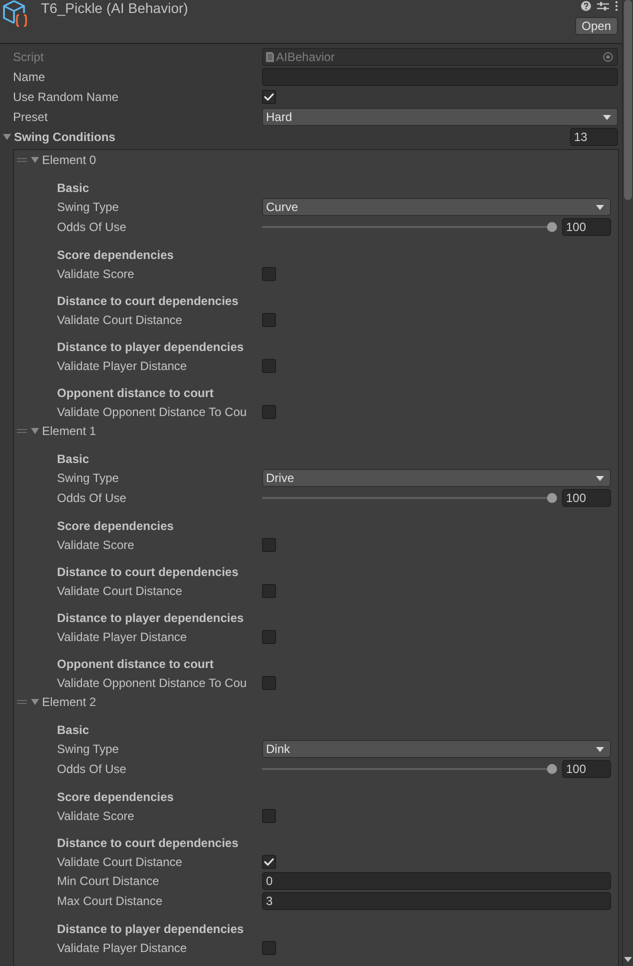 The image size is (633, 966). Describe the element at coordinates (66, 97) in the screenshot. I see `field-label: Use Random Name` at that location.